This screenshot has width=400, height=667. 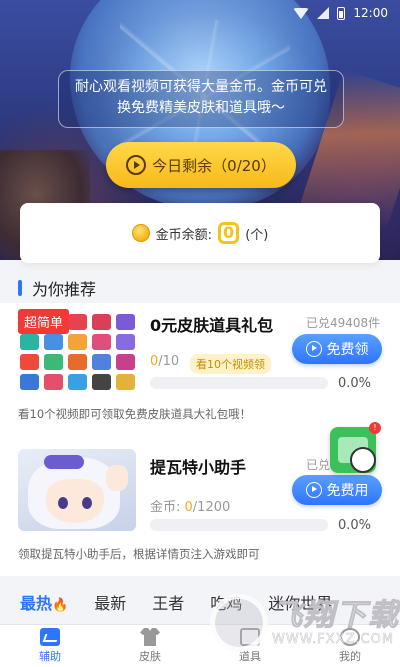 I want to click on free-claim-button: 免费领, so click(x=337, y=349).